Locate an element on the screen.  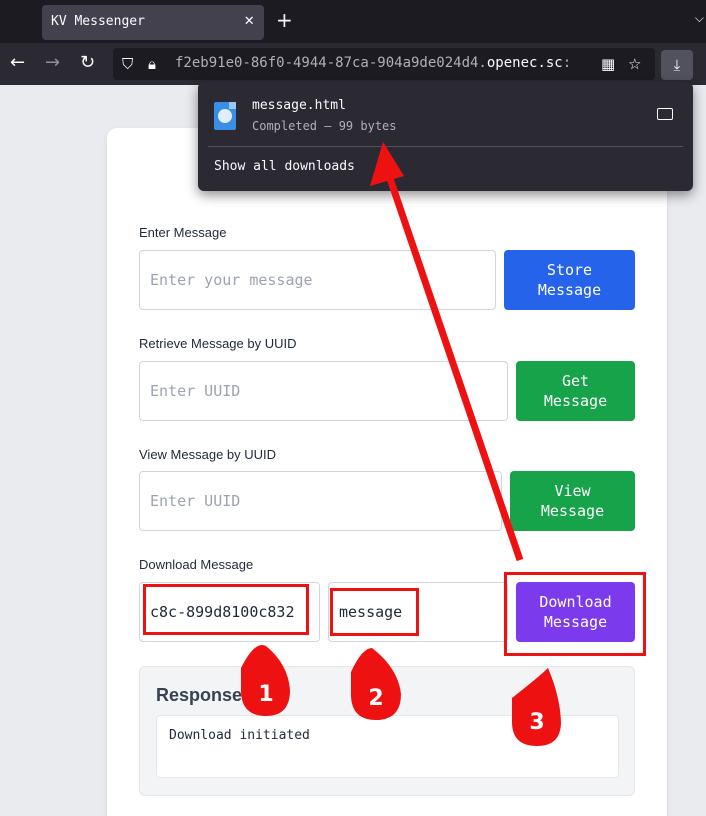
annotation-marker-1: 1 is located at coordinates (266, 694).